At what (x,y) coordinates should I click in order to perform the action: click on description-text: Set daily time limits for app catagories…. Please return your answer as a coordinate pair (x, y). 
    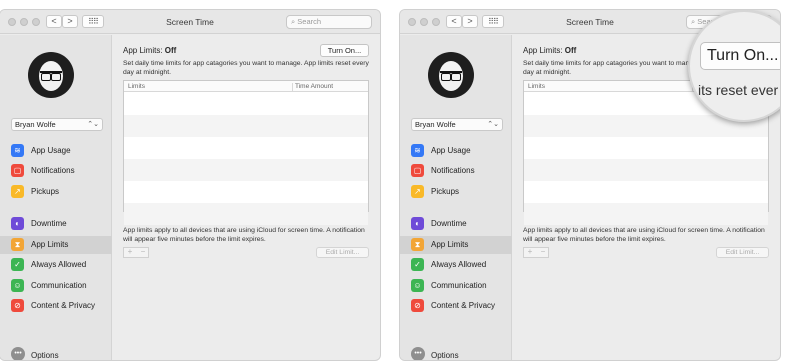
    Looking at the image, I should click on (246, 68).